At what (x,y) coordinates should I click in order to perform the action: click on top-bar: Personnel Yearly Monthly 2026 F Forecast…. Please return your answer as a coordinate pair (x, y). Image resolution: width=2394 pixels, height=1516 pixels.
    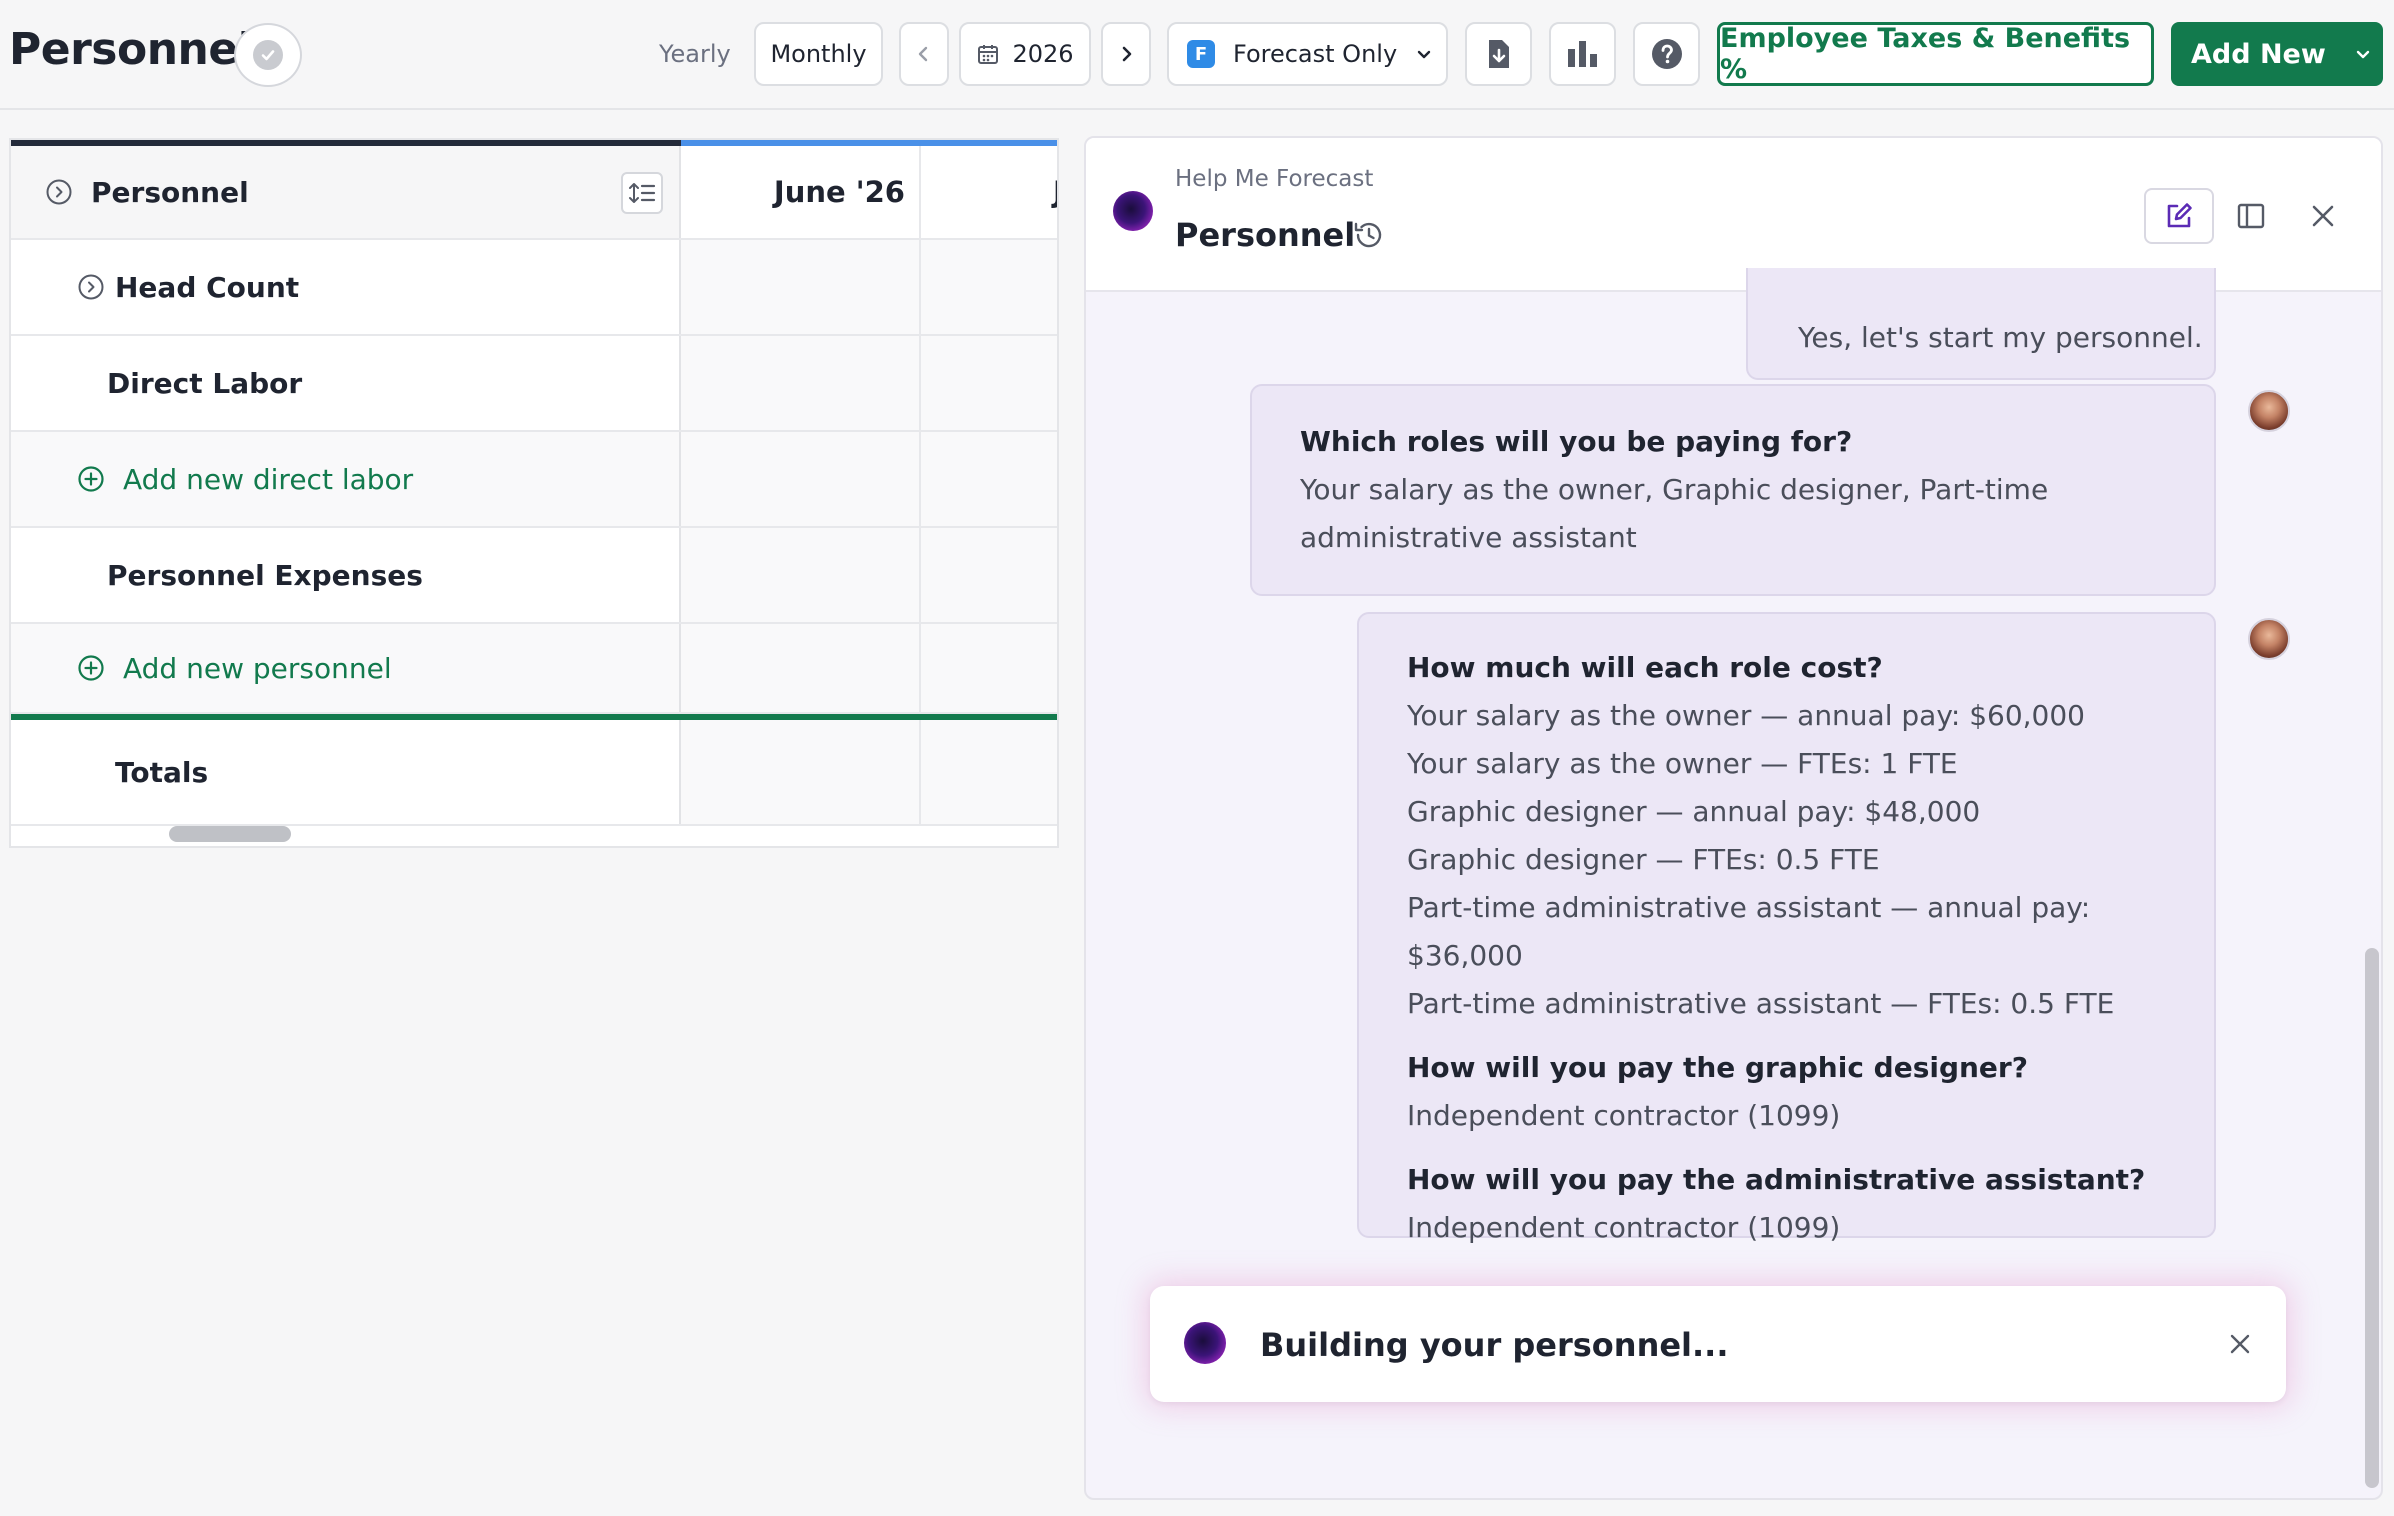
    Looking at the image, I should click on (1197, 55).